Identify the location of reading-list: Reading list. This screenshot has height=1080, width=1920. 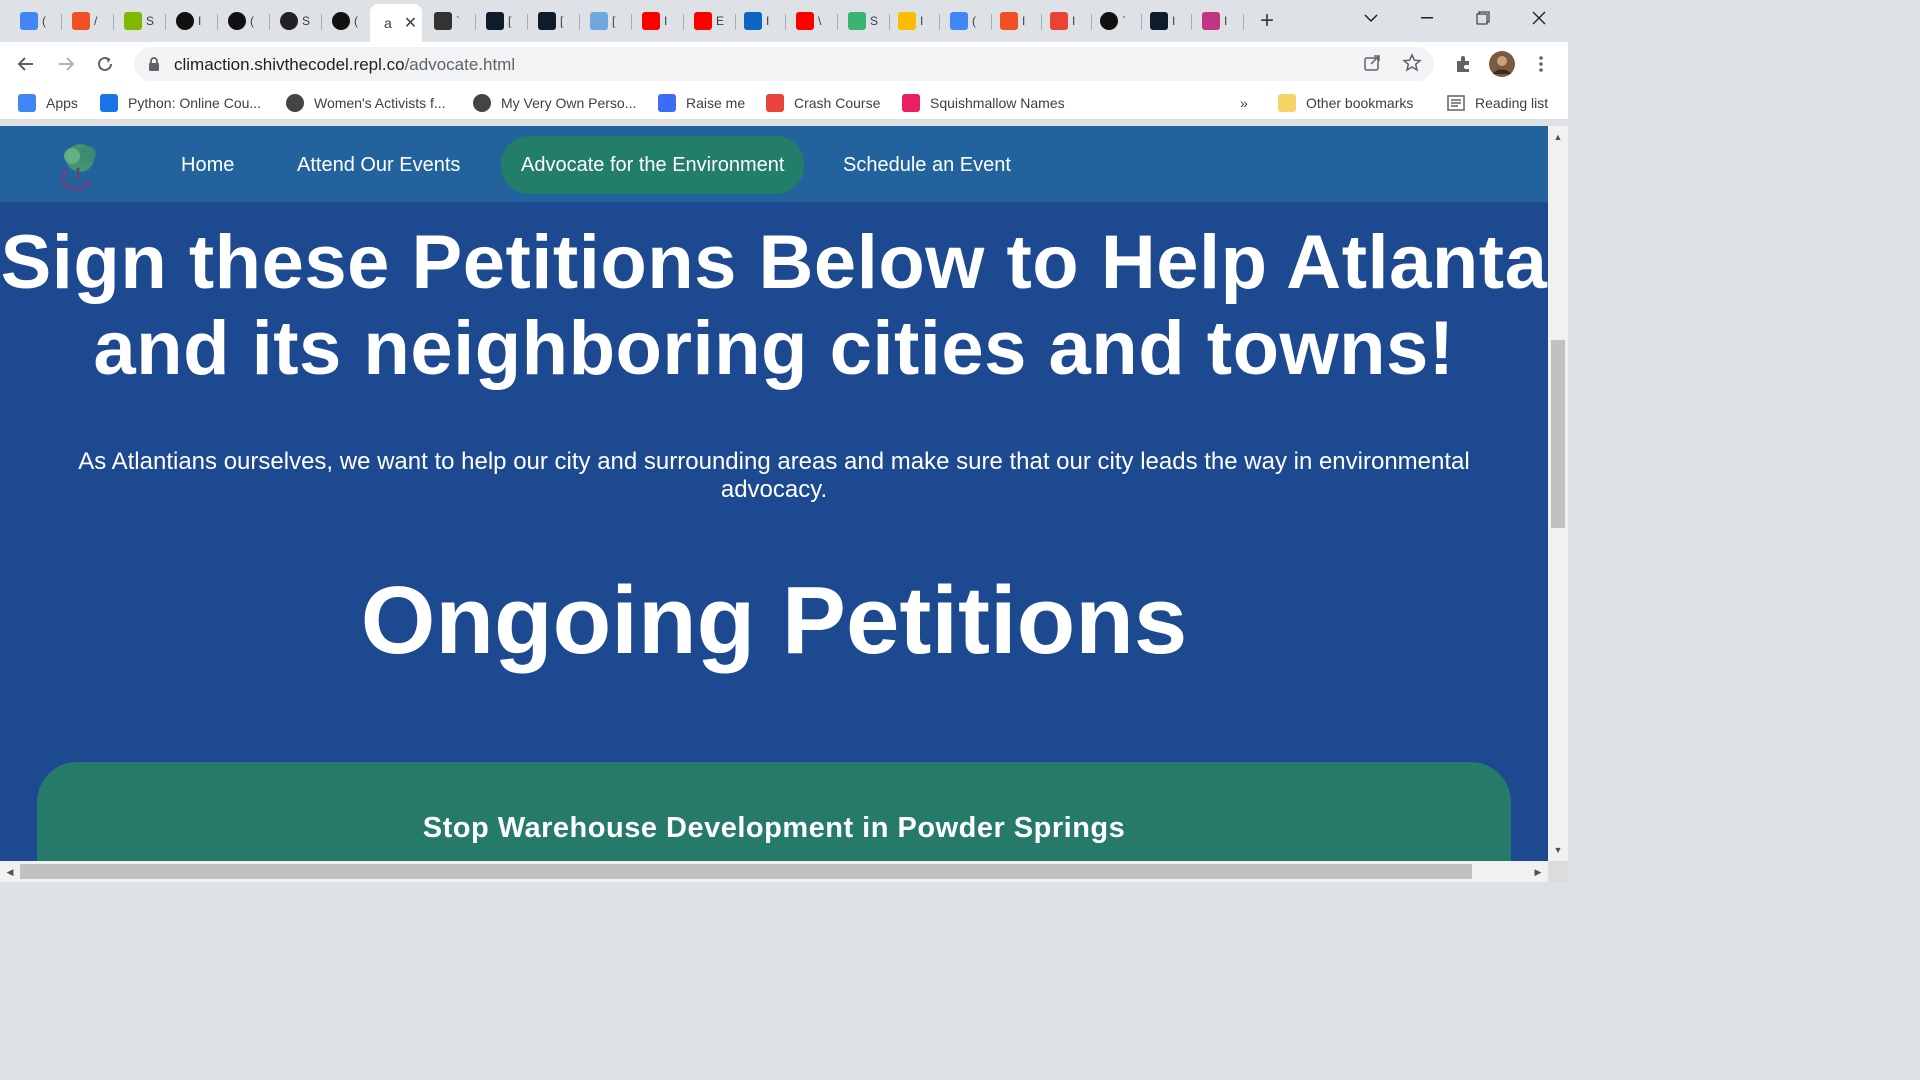
(1497, 103).